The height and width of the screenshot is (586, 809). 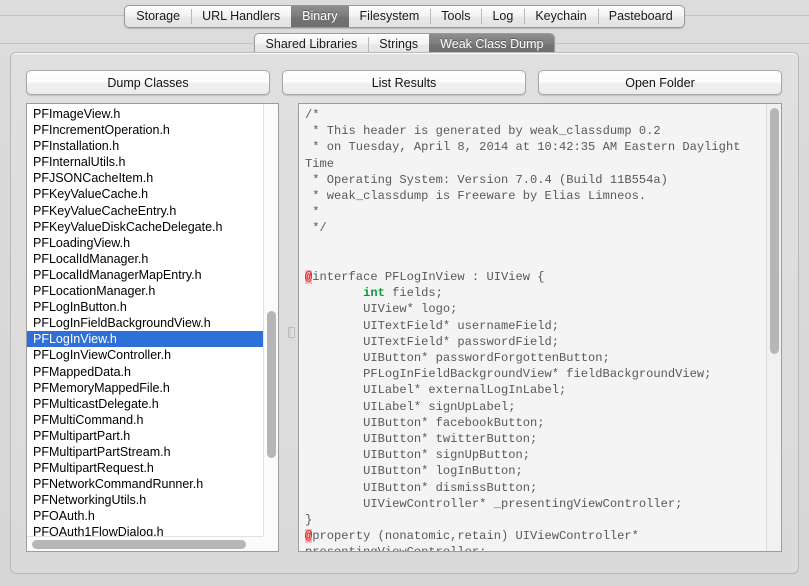 I want to click on tab-keychain: Keychain, so click(x=560, y=16).